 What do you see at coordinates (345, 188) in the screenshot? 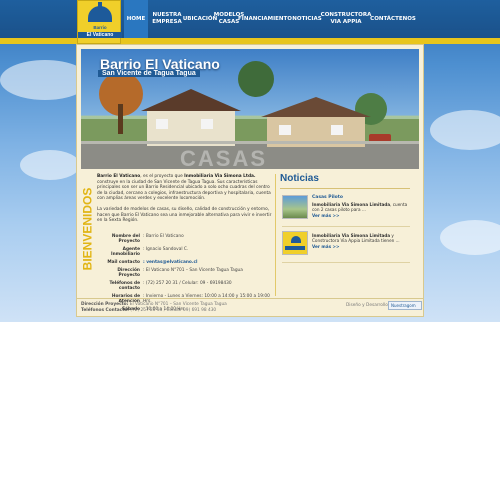
I see `news-heading-rule` at bounding box center [345, 188].